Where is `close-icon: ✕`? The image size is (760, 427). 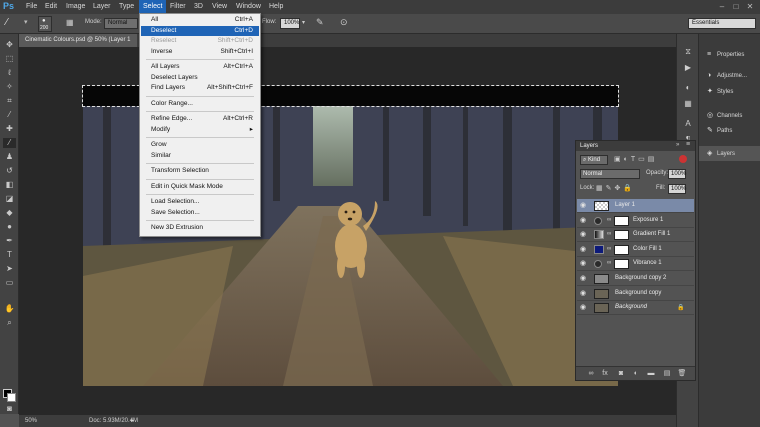 close-icon: ✕ is located at coordinates (750, 7).